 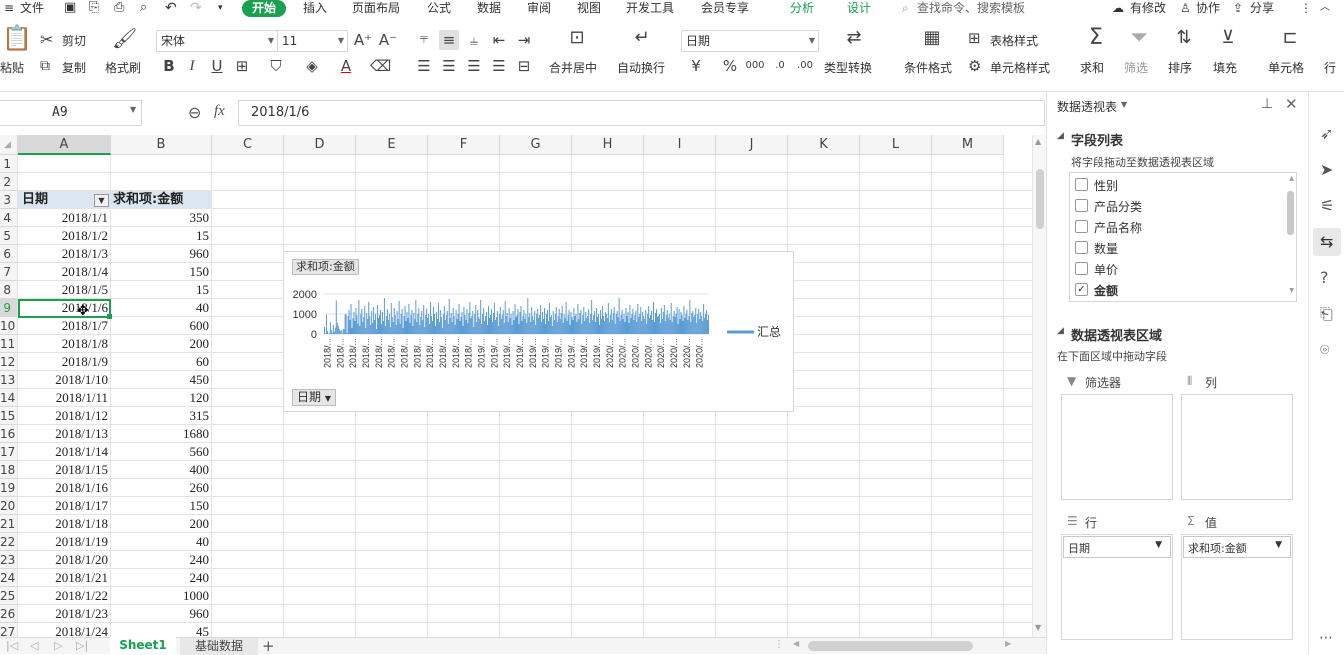 What do you see at coordinates (1118, 9) in the screenshot?
I see `cloud-icon: ☁` at bounding box center [1118, 9].